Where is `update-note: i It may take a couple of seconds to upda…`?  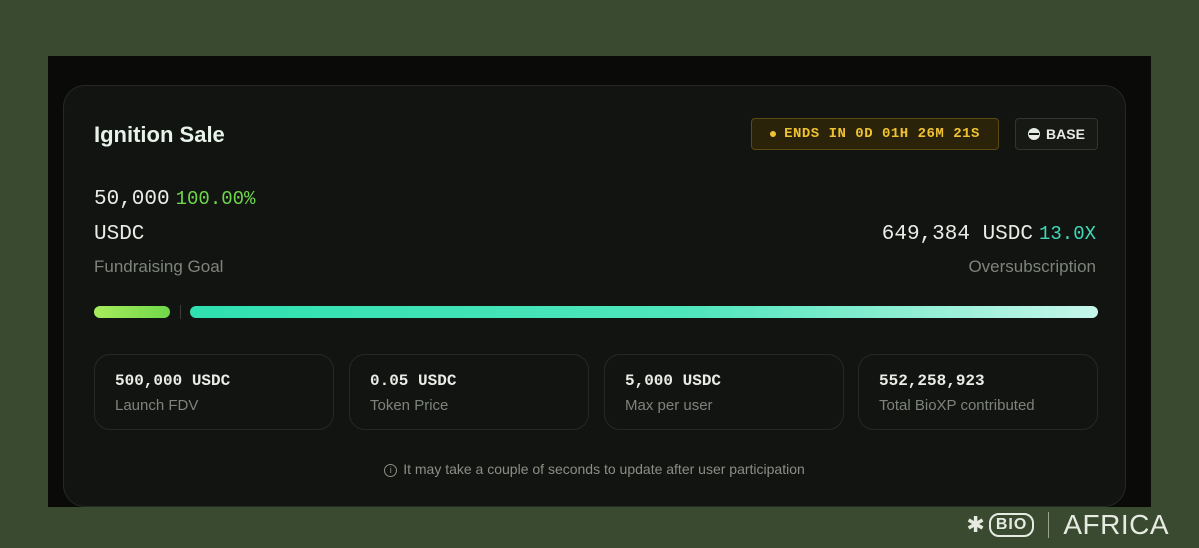
update-note: i It may take a couple of seconds to upda… is located at coordinates (594, 469).